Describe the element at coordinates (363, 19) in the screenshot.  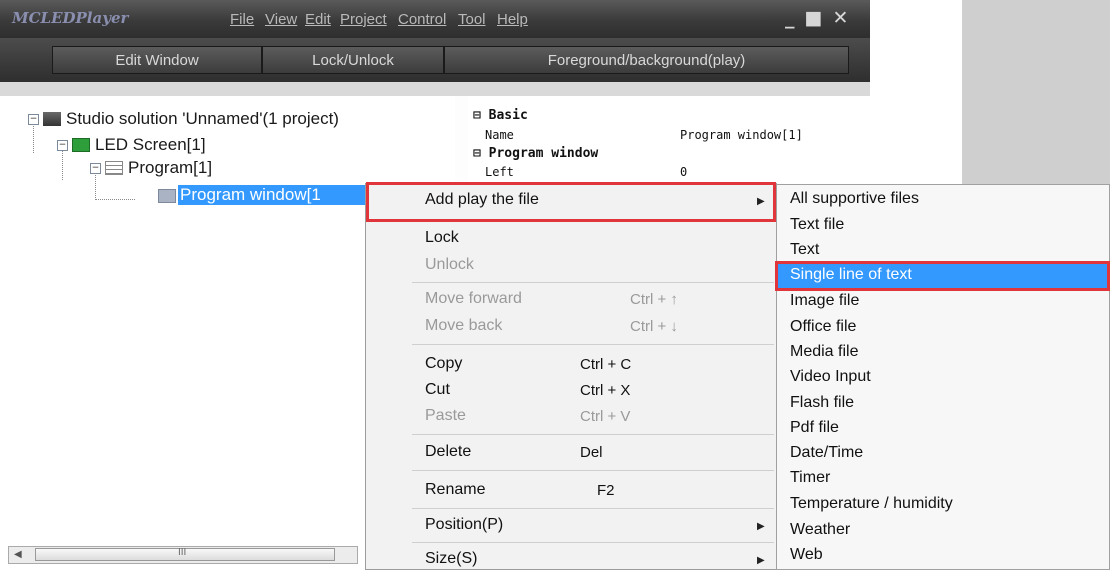
I see `menu-project: Project` at that location.